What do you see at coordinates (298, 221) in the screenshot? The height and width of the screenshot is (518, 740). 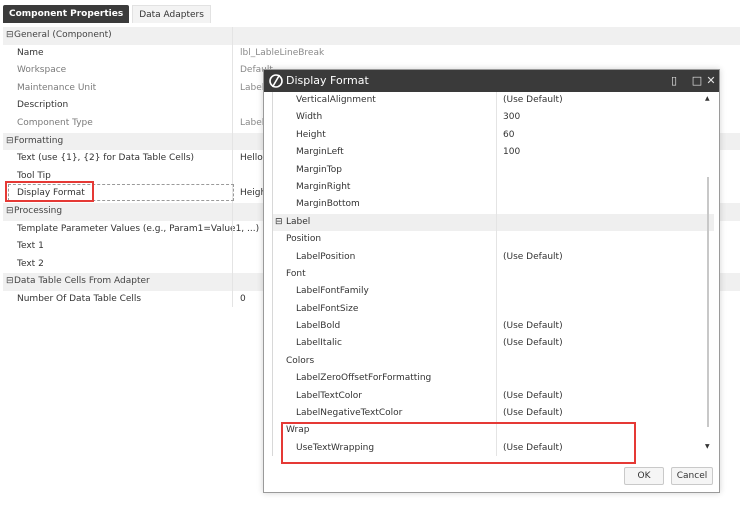 I see `category-label: Label` at bounding box center [298, 221].